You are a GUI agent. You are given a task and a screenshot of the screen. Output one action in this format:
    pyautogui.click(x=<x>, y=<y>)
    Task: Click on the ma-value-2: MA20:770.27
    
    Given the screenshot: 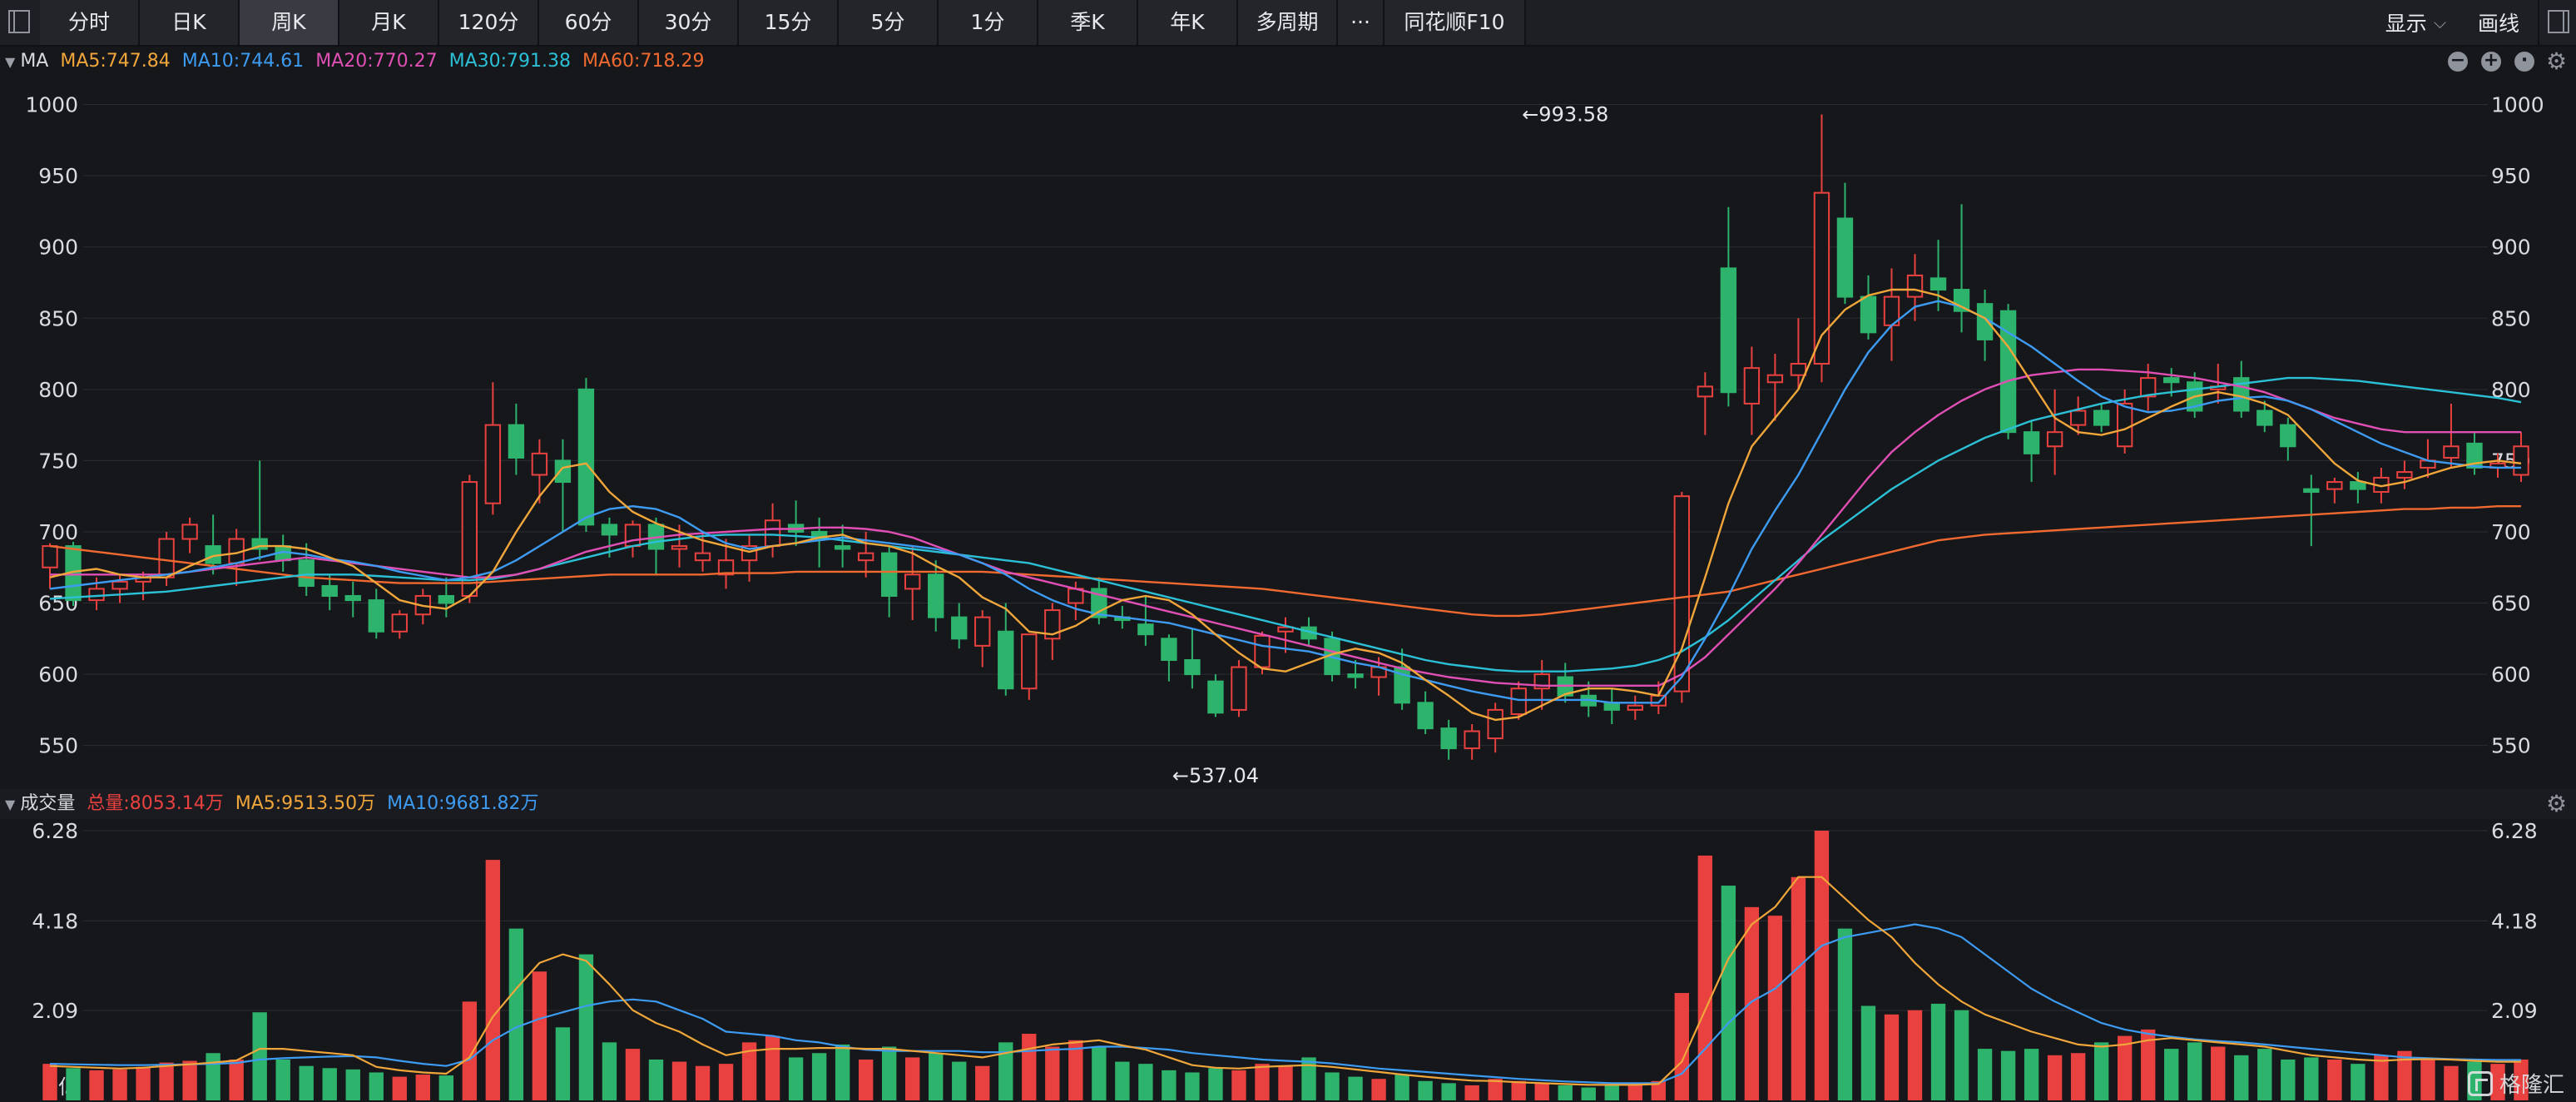 What is the action you would take?
    pyautogui.click(x=377, y=61)
    